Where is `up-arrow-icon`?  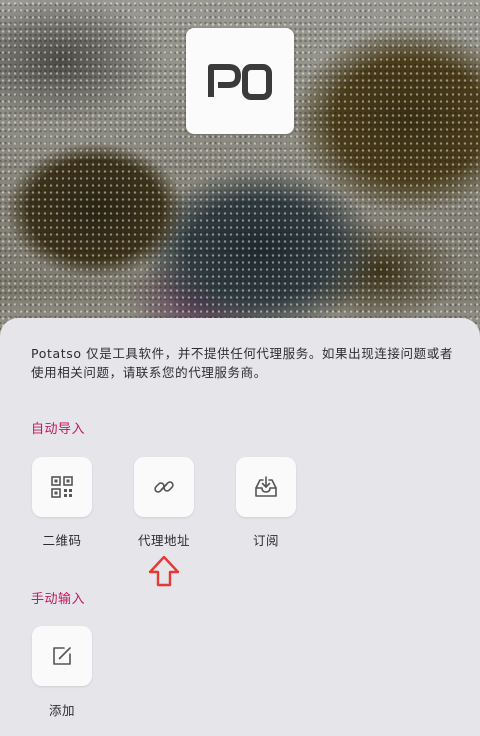 up-arrow-icon is located at coordinates (164, 571).